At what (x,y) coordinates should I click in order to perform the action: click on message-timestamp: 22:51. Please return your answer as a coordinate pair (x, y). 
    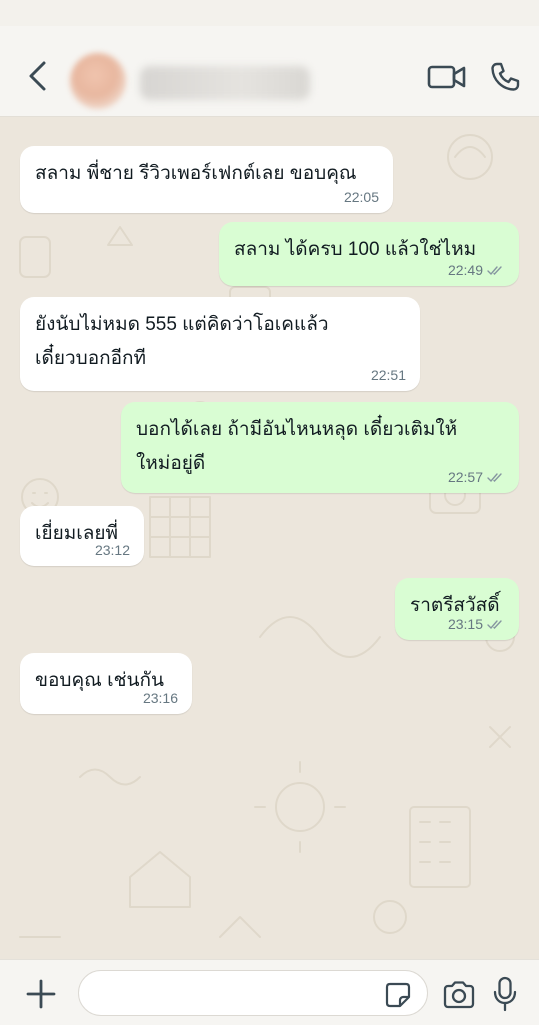
    Looking at the image, I should click on (388, 375).